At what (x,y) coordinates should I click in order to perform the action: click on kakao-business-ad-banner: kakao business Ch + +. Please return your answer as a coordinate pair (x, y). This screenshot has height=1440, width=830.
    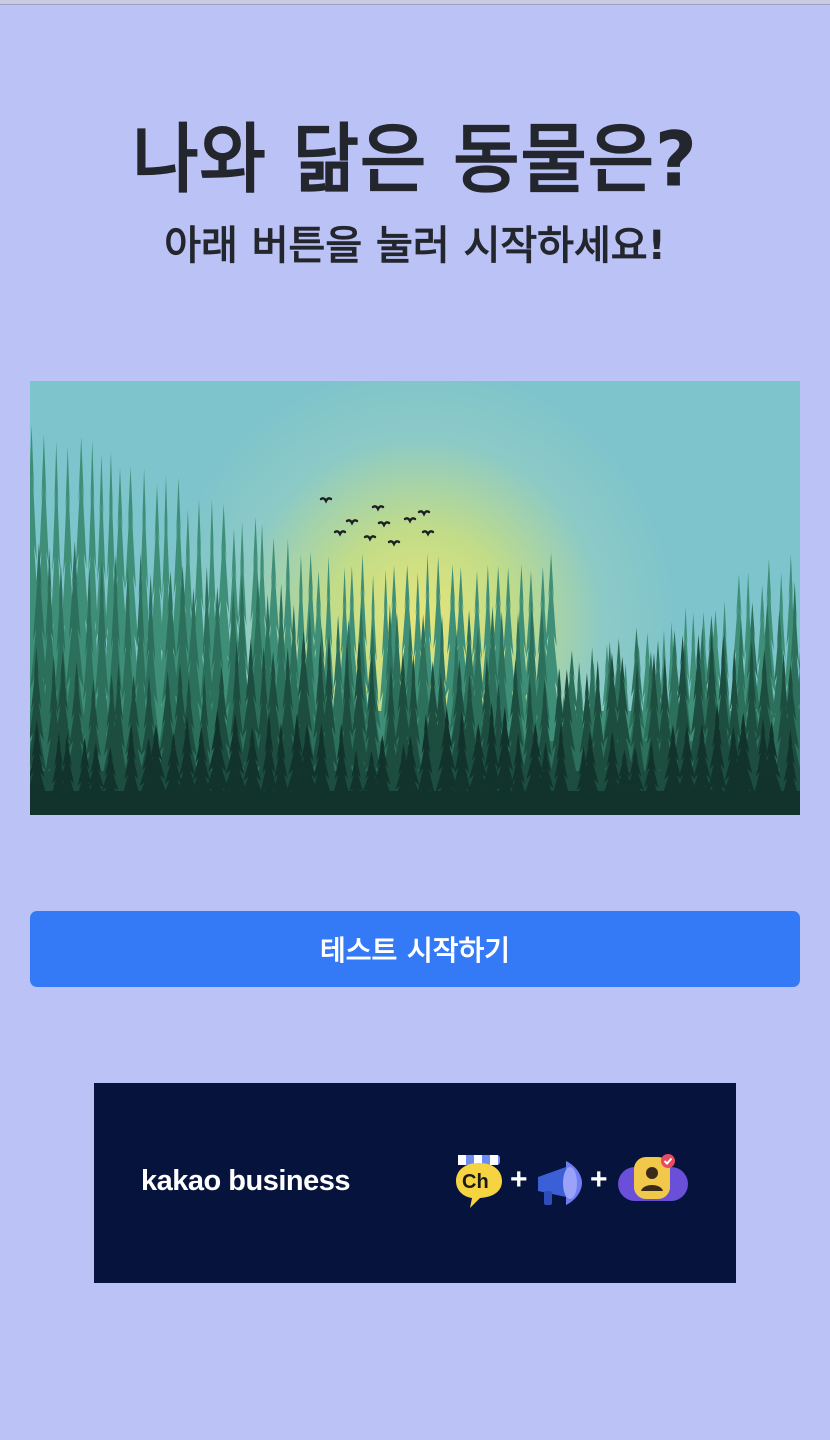
    Looking at the image, I should click on (415, 1183).